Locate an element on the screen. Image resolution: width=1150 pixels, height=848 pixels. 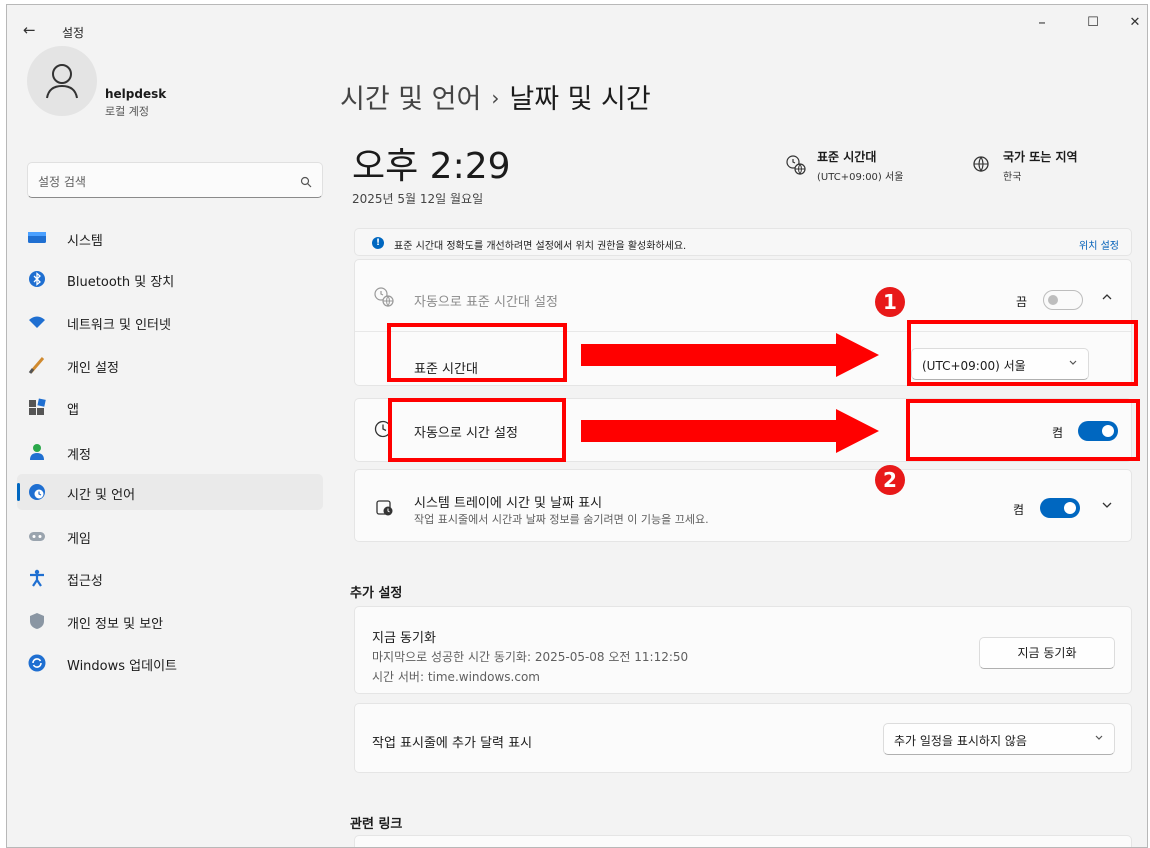
timezone-summary-title: 표준 시간대 is located at coordinates (847, 157).